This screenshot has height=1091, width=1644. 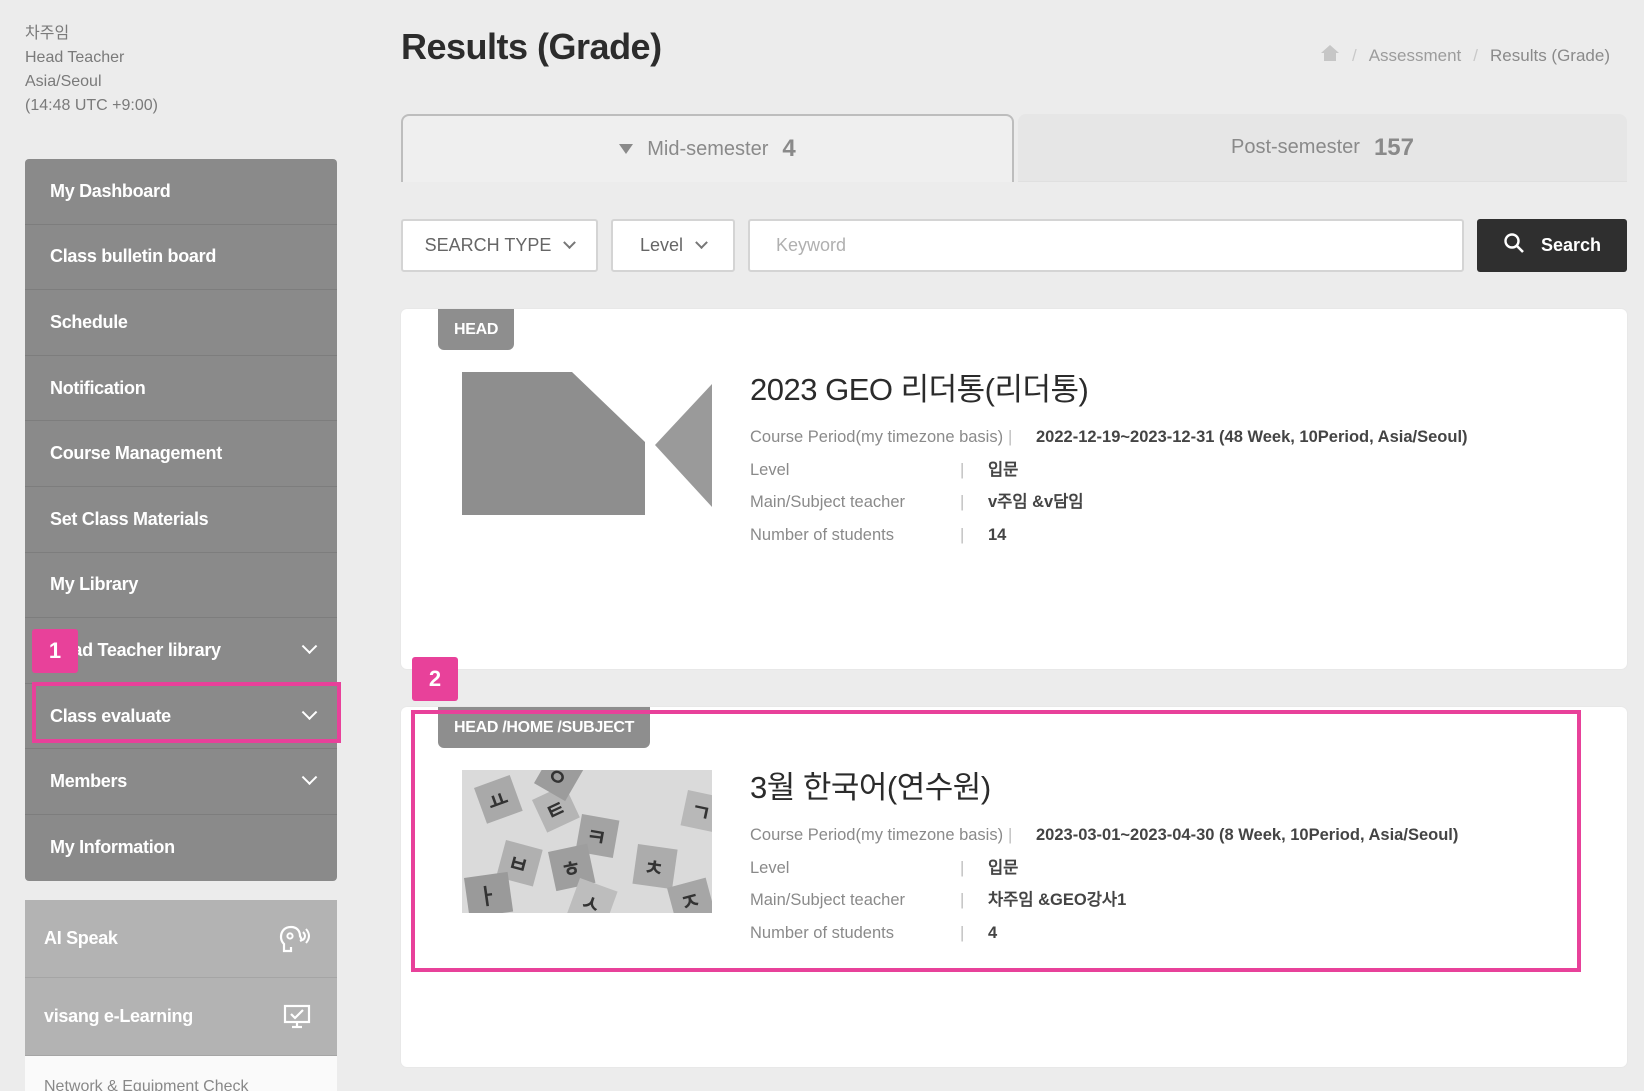 I want to click on tool-label: Network & Equipment Check, so click(x=146, y=1084).